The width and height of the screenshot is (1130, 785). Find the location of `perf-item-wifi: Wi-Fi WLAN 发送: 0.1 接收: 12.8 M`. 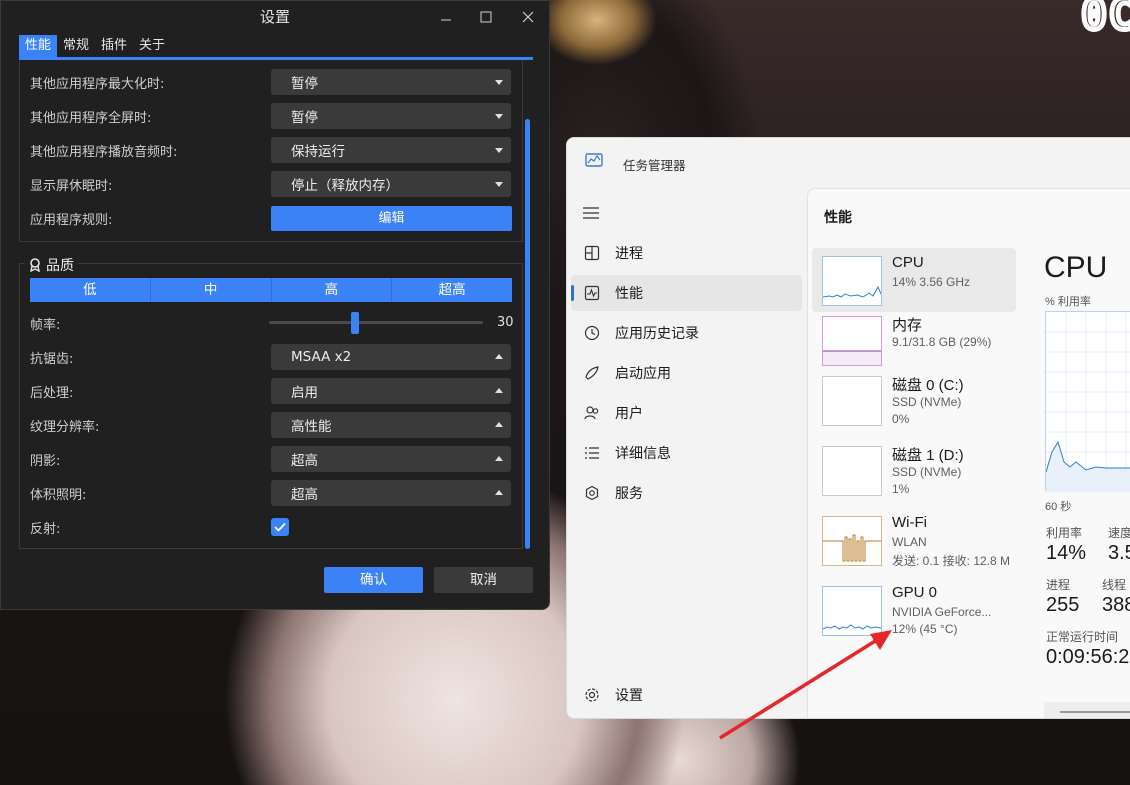

perf-item-wifi: Wi-Fi WLAN 发送: 0.1 接收: 12.8 M is located at coordinates (914, 540).